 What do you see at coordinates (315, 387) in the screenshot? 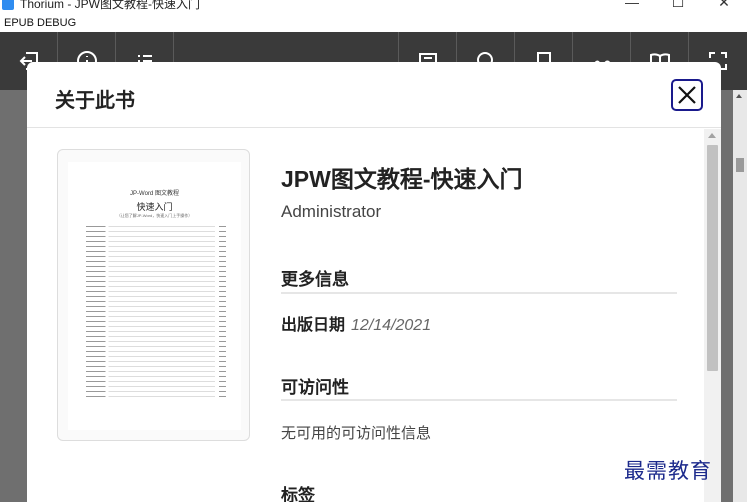
I see `accessibility-heading: 可访问性` at bounding box center [315, 387].